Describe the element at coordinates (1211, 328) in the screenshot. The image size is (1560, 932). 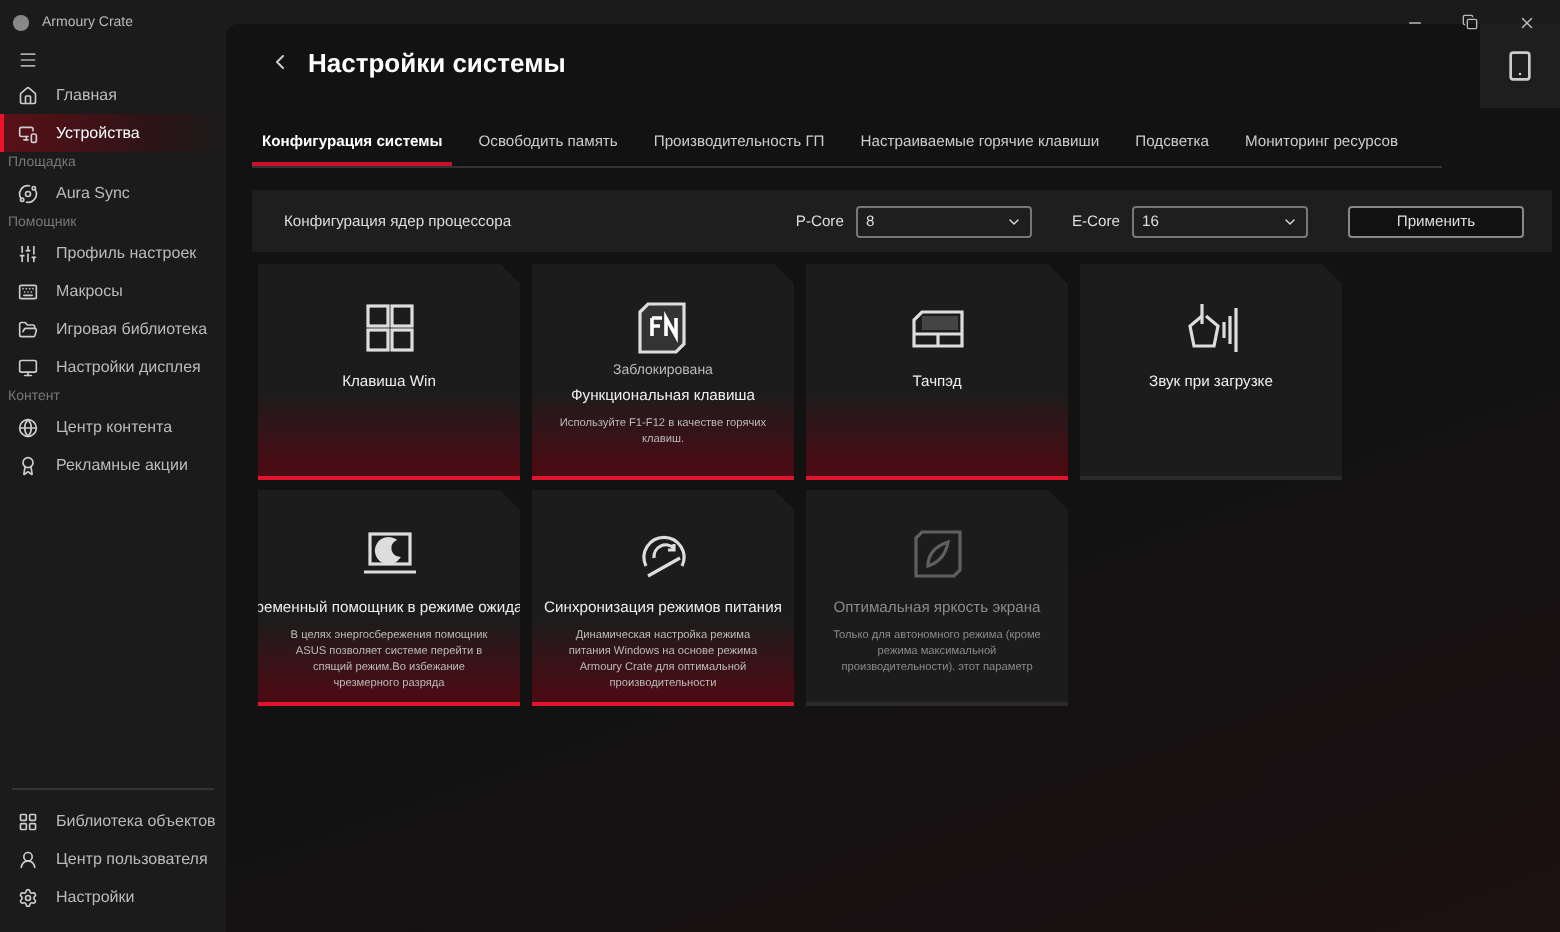
I see `power-sound-icon` at that location.